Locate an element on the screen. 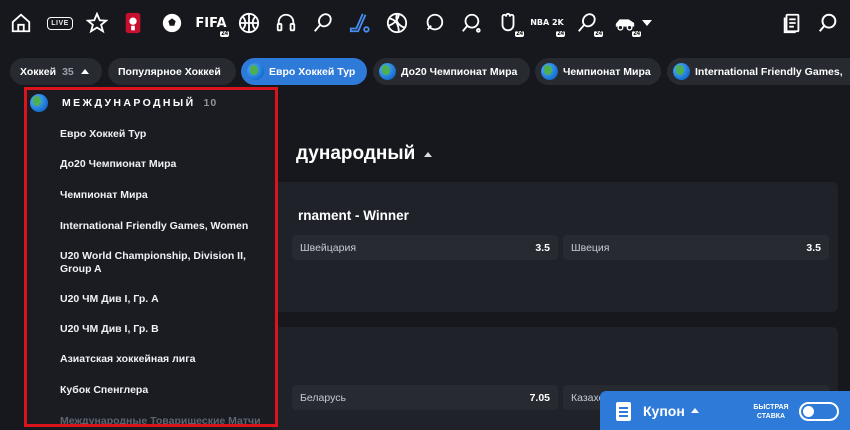  pill-label: Популярное Хоккей is located at coordinates (169, 71).